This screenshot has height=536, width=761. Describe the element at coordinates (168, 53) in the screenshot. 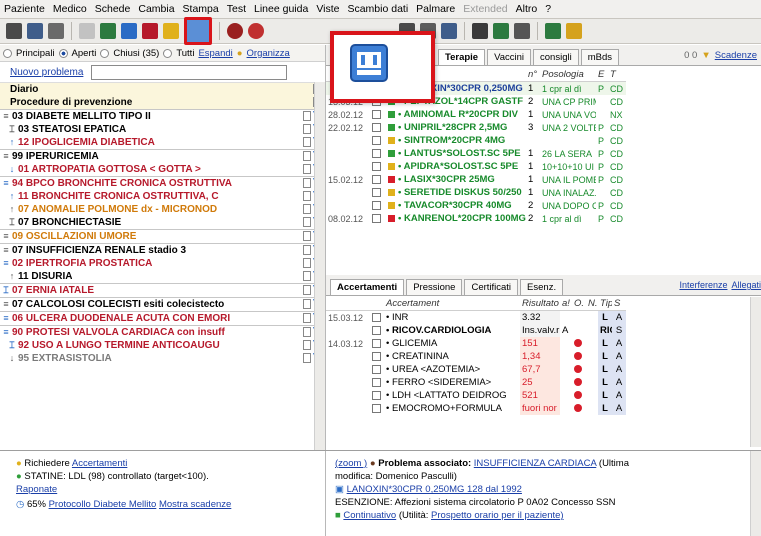

I see `radio-tutti` at that location.